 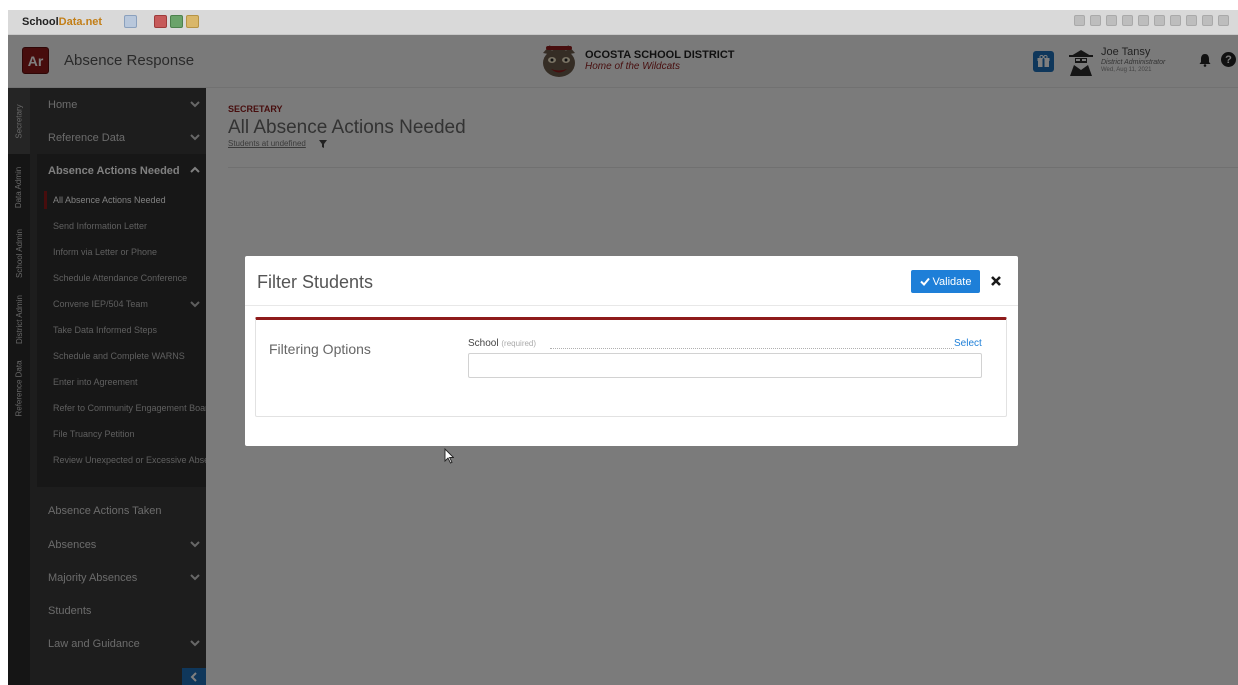 What do you see at coordinates (631, 305) in the screenshot?
I see `divider` at bounding box center [631, 305].